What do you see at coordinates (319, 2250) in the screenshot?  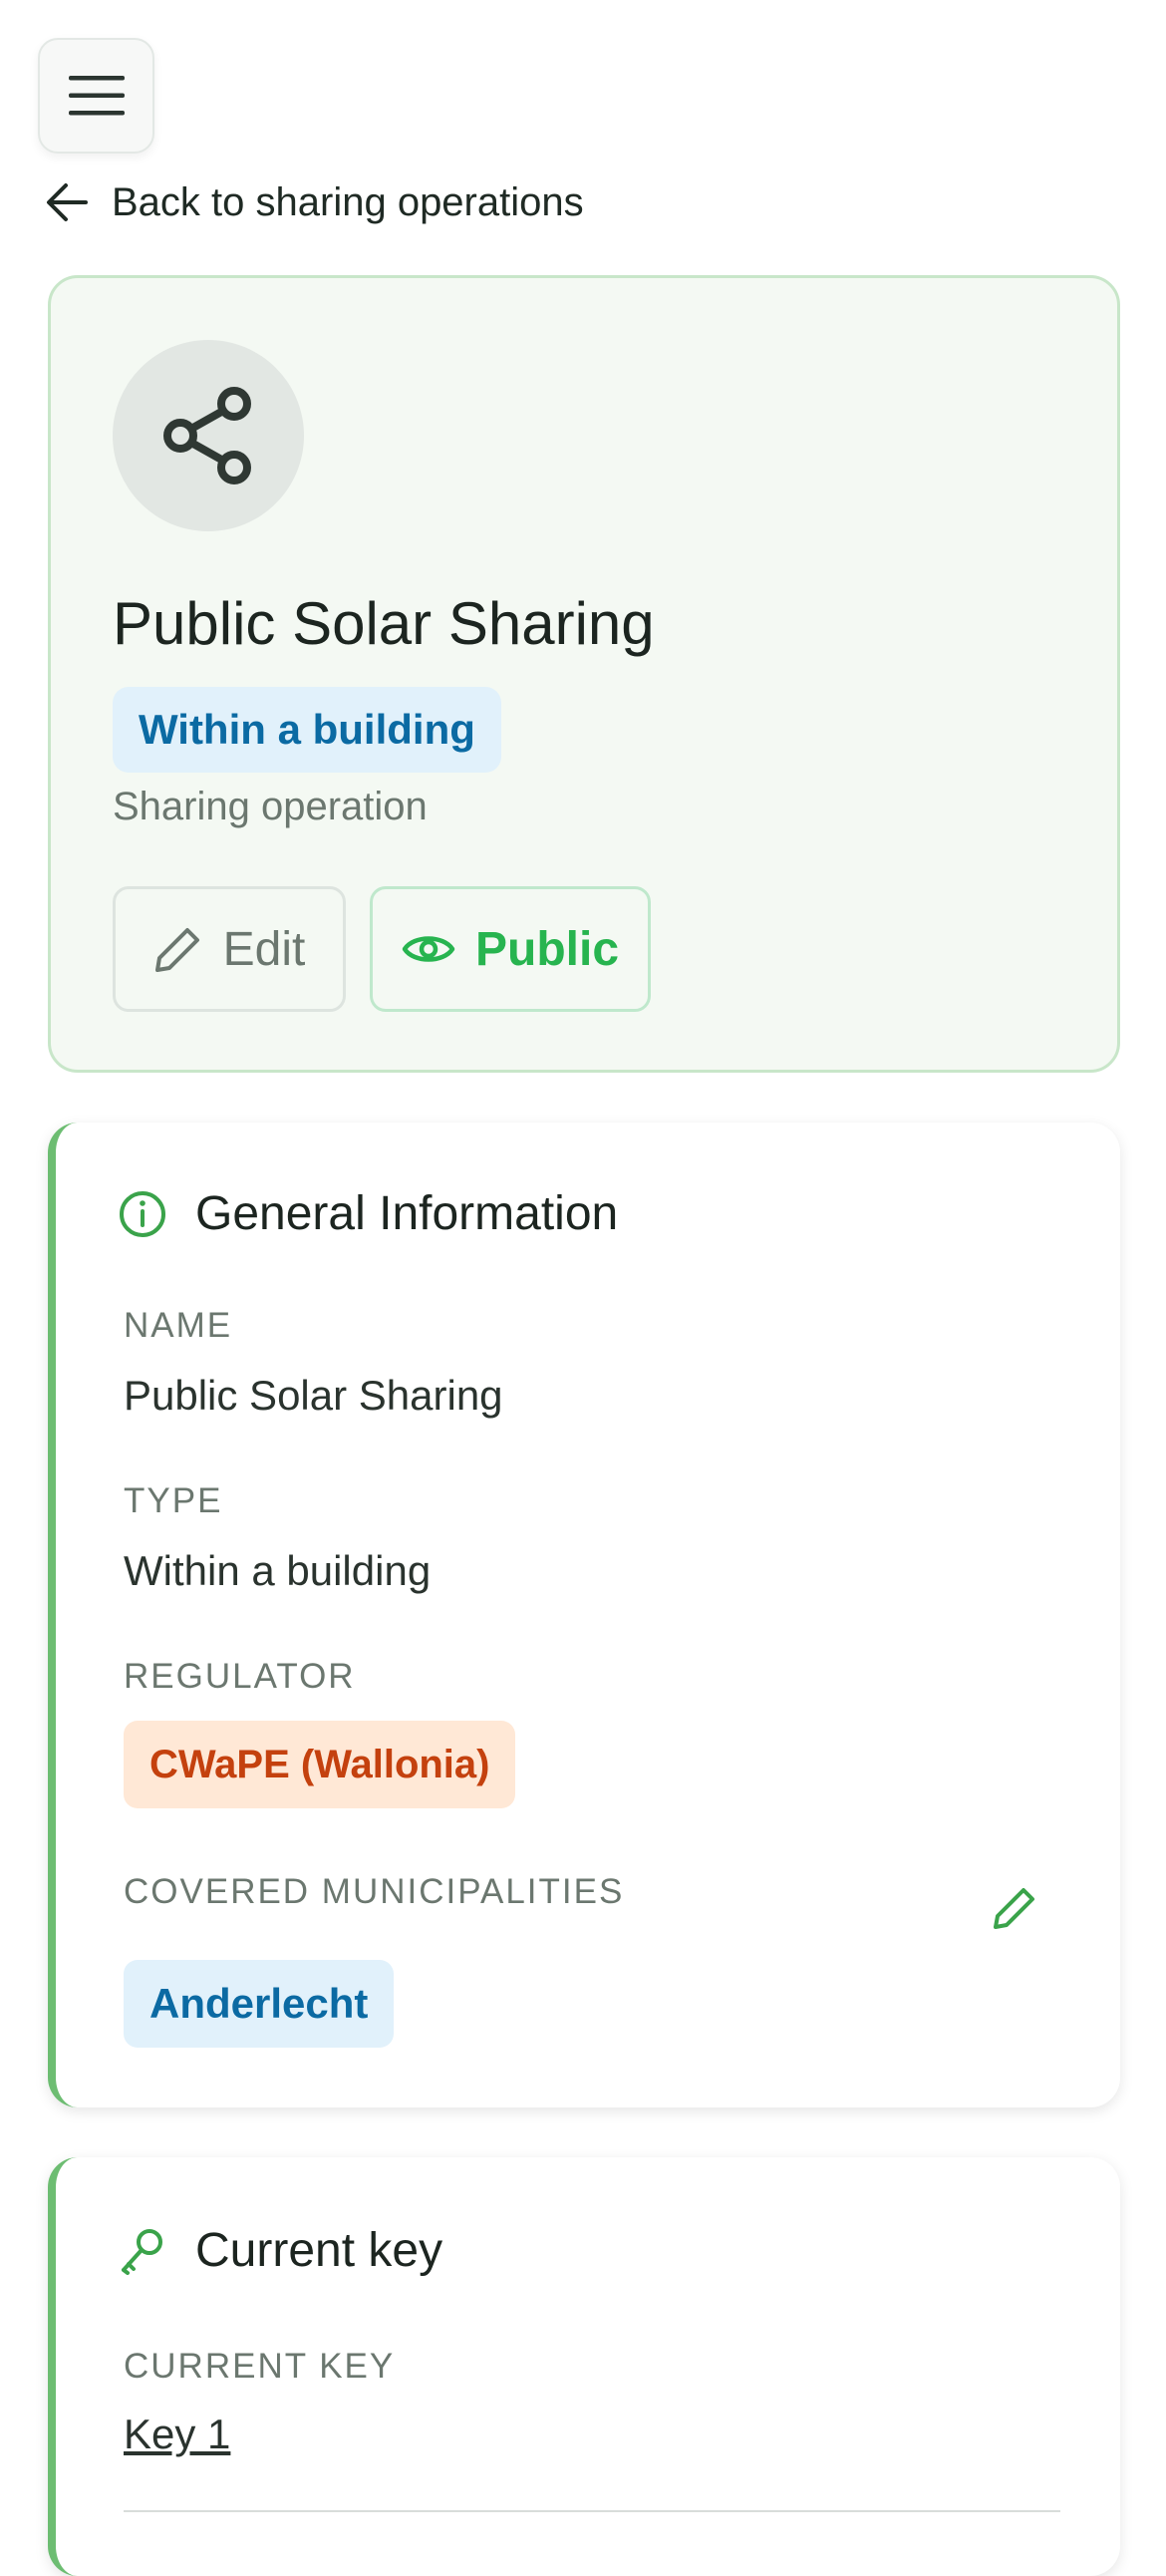 I see `current-key-title: Current key` at bounding box center [319, 2250].